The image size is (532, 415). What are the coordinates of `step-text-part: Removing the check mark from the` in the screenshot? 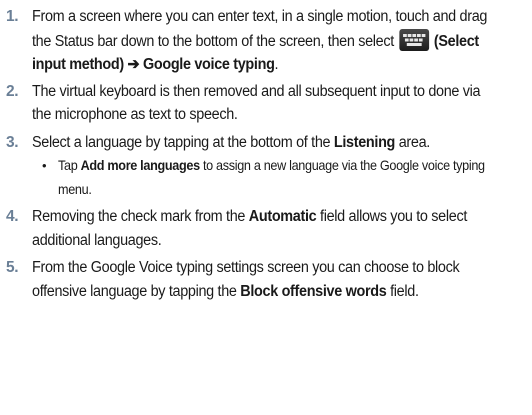 It's located at (140, 216).